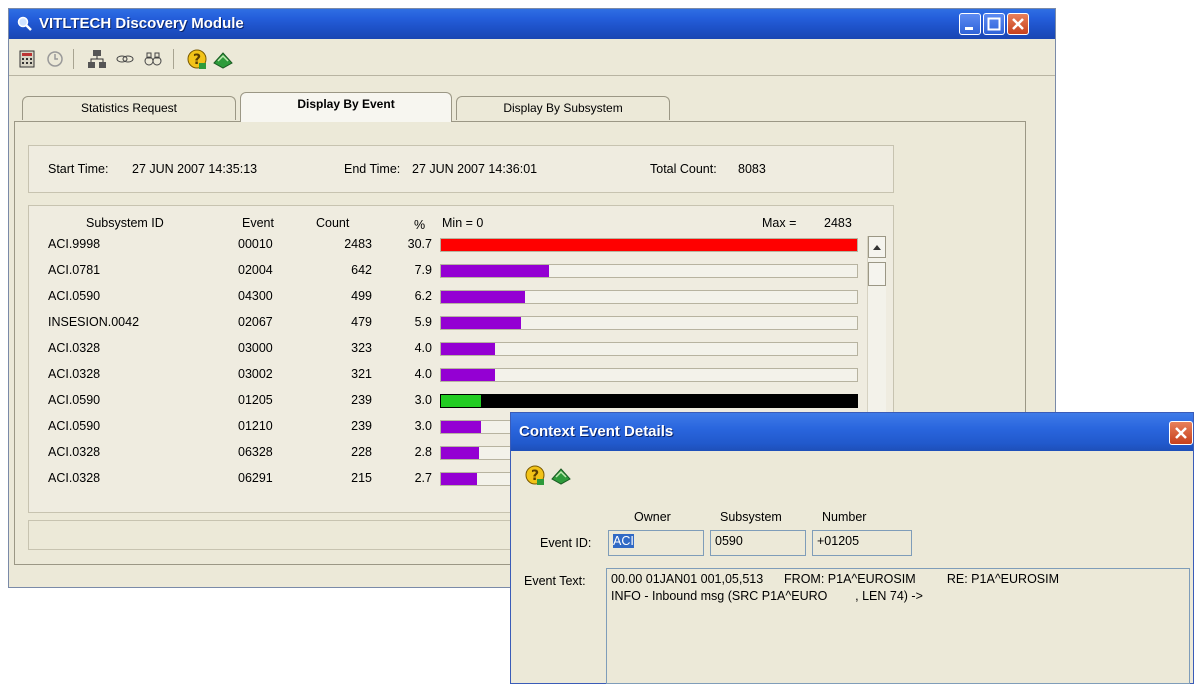 This screenshot has height=684, width=1194. I want to click on count-cell: 215, so click(361, 478).